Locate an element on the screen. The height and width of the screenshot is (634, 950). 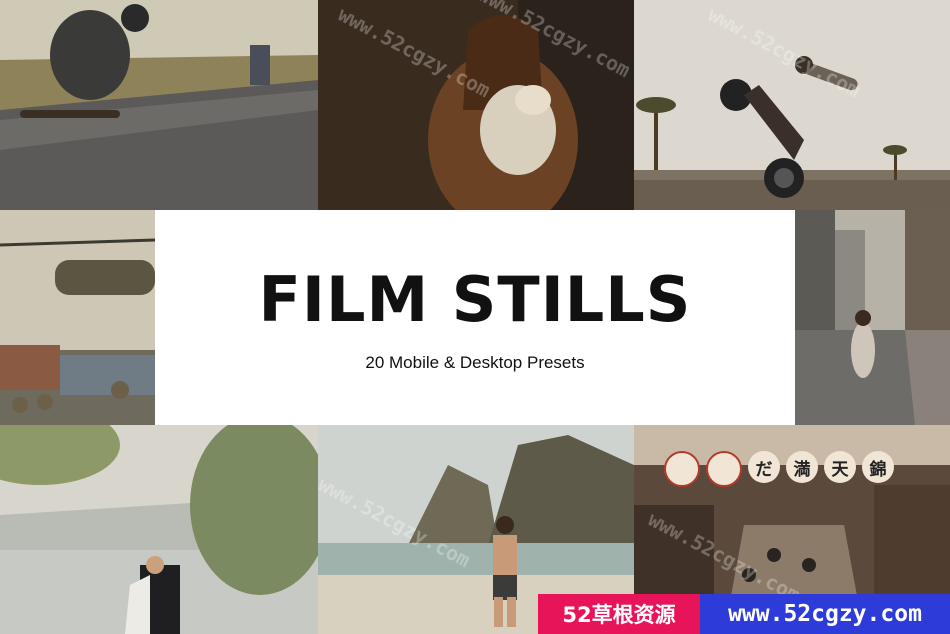
site-banner: 52草根资源 www.52cgzy.com is located at coordinates (744, 614).